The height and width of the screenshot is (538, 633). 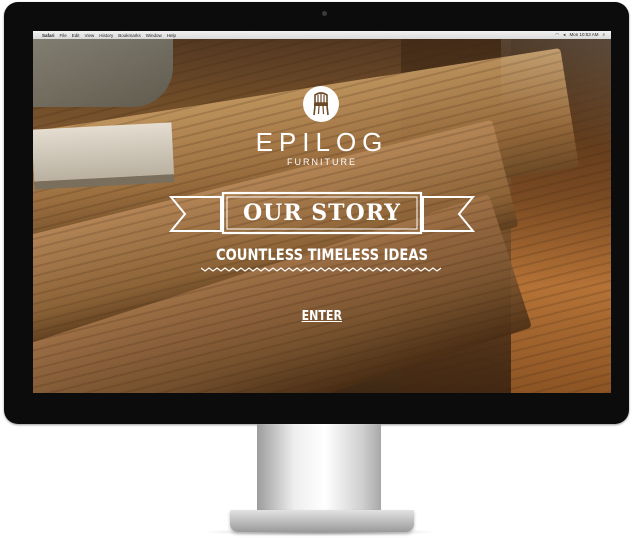 What do you see at coordinates (171, 35) in the screenshot?
I see `menu-help: Help` at bounding box center [171, 35].